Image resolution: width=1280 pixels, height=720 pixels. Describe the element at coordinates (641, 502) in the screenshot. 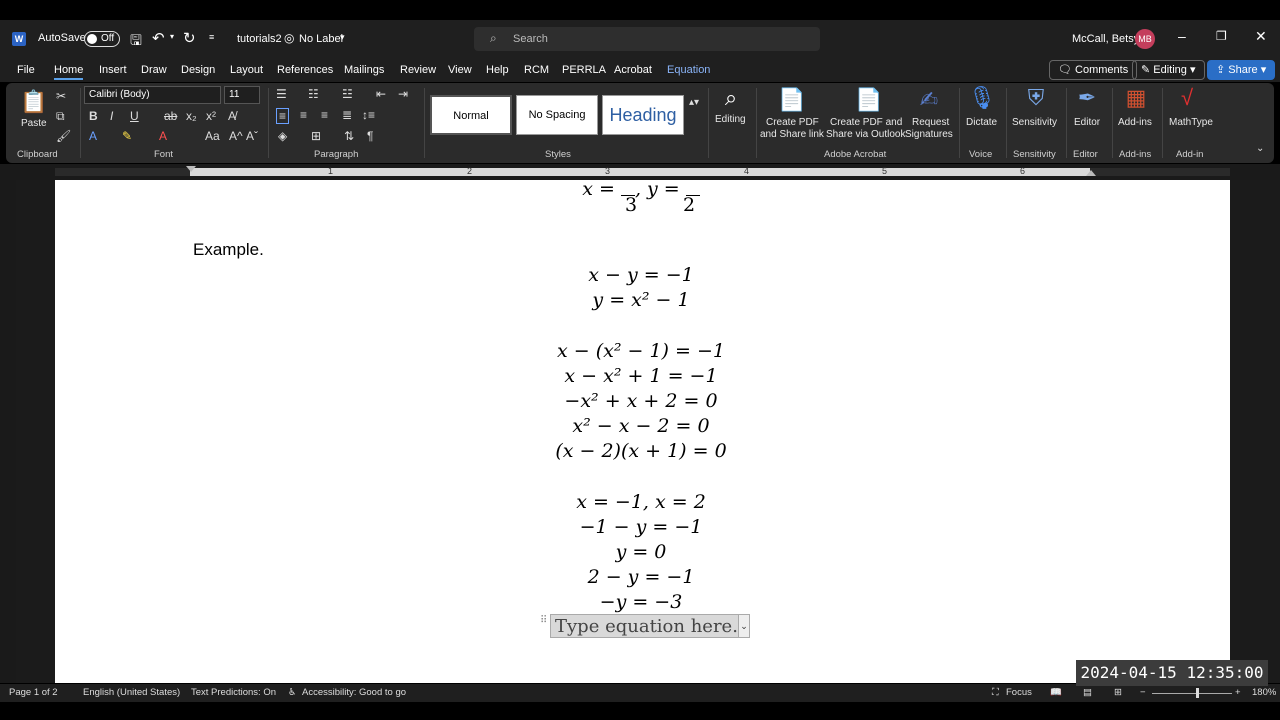

I see `equation-line: x = −1, x = 2` at that location.